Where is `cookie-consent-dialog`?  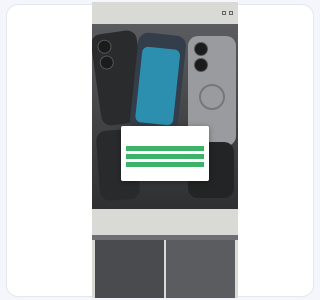 cookie-consent-dialog is located at coordinates (165, 153).